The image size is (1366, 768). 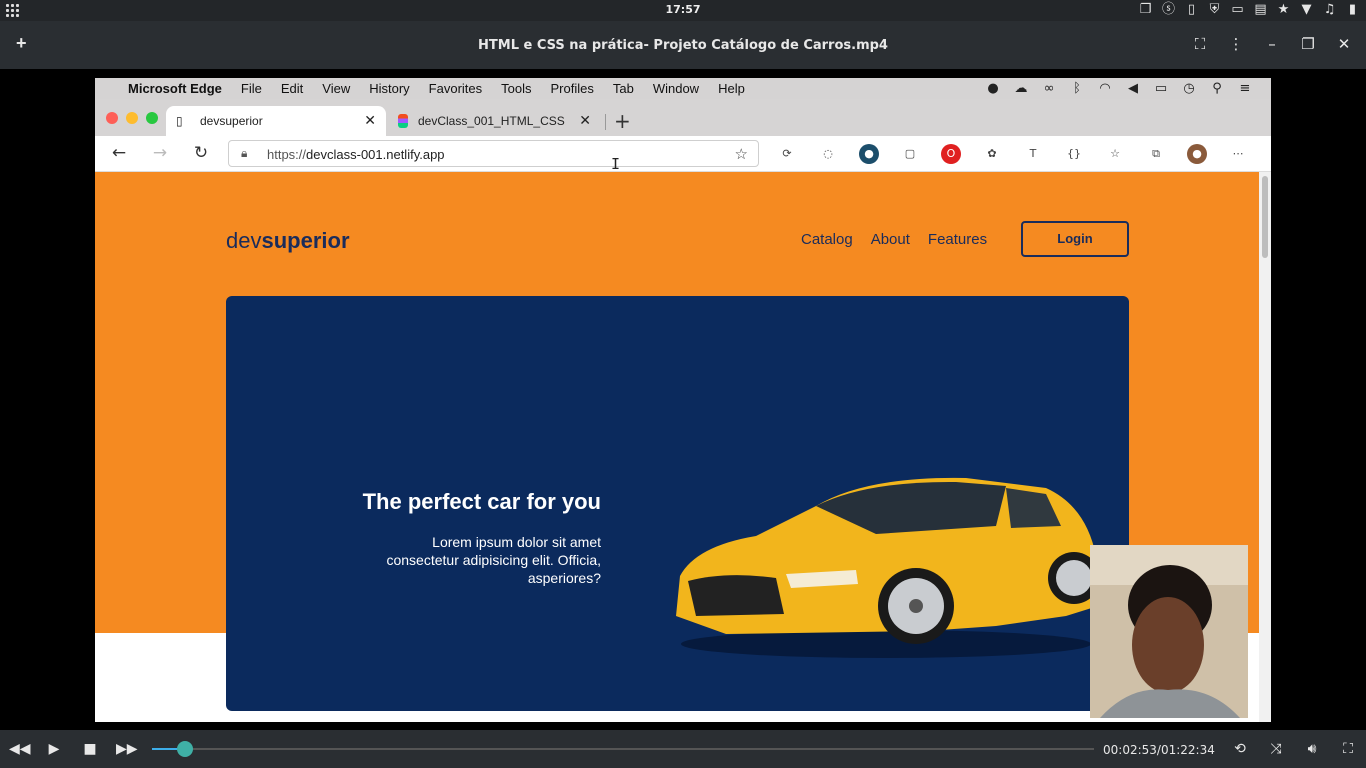 What do you see at coordinates (1352, 9) in the screenshot?
I see `battery-icon: ▮` at bounding box center [1352, 9].